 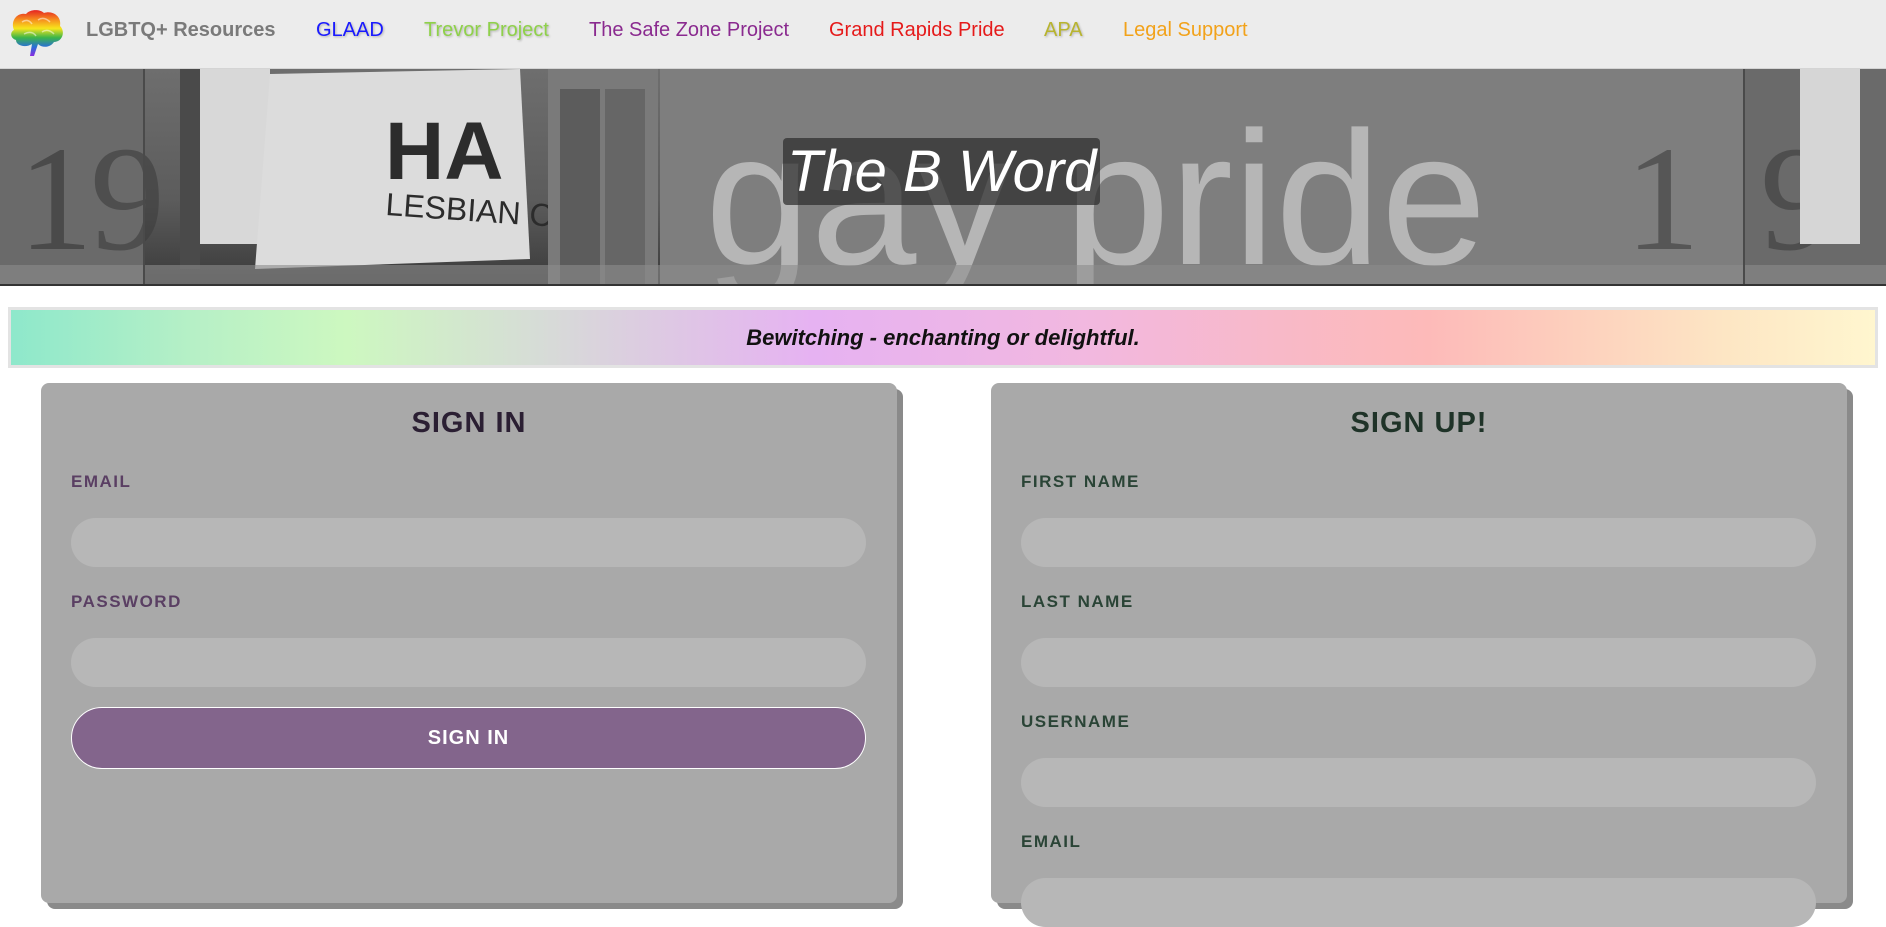 I want to click on last-name-input, so click(x=1418, y=662).